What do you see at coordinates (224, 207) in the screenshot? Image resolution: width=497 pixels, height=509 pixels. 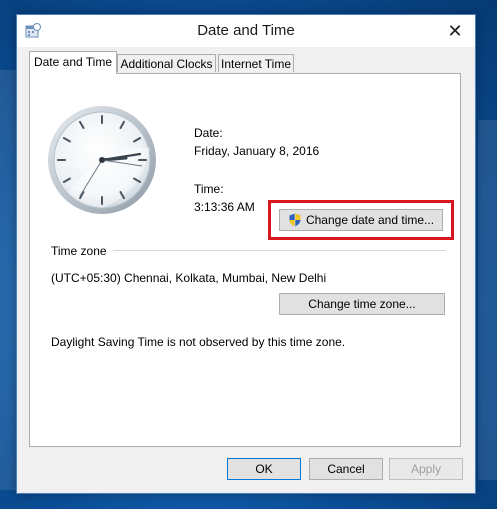 I see `time-value: 3:13:36 AM` at bounding box center [224, 207].